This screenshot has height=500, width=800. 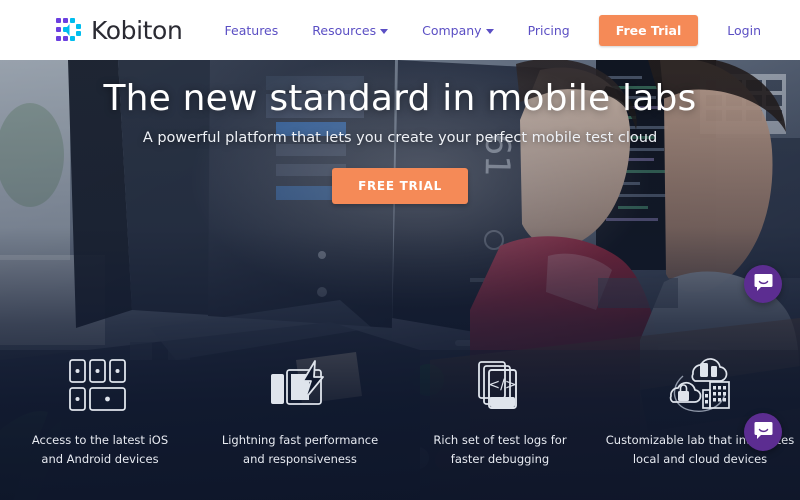 I want to click on nav-login: Login, so click(x=744, y=30).